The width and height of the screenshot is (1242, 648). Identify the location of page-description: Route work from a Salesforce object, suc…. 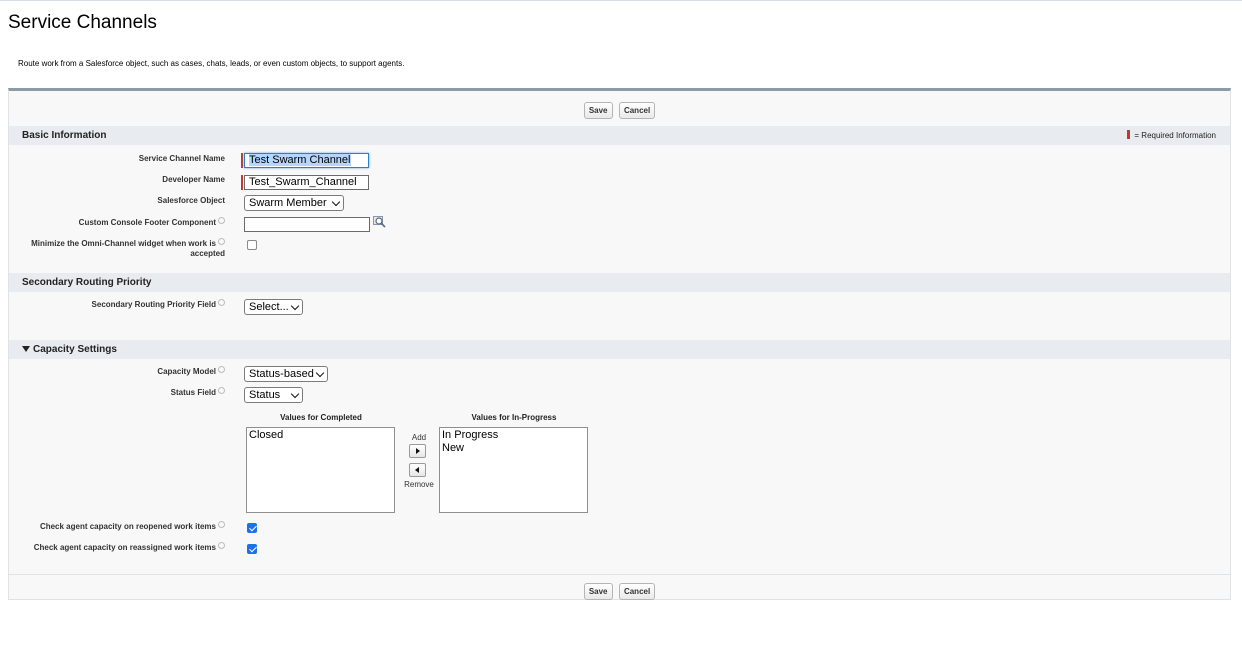
(211, 63).